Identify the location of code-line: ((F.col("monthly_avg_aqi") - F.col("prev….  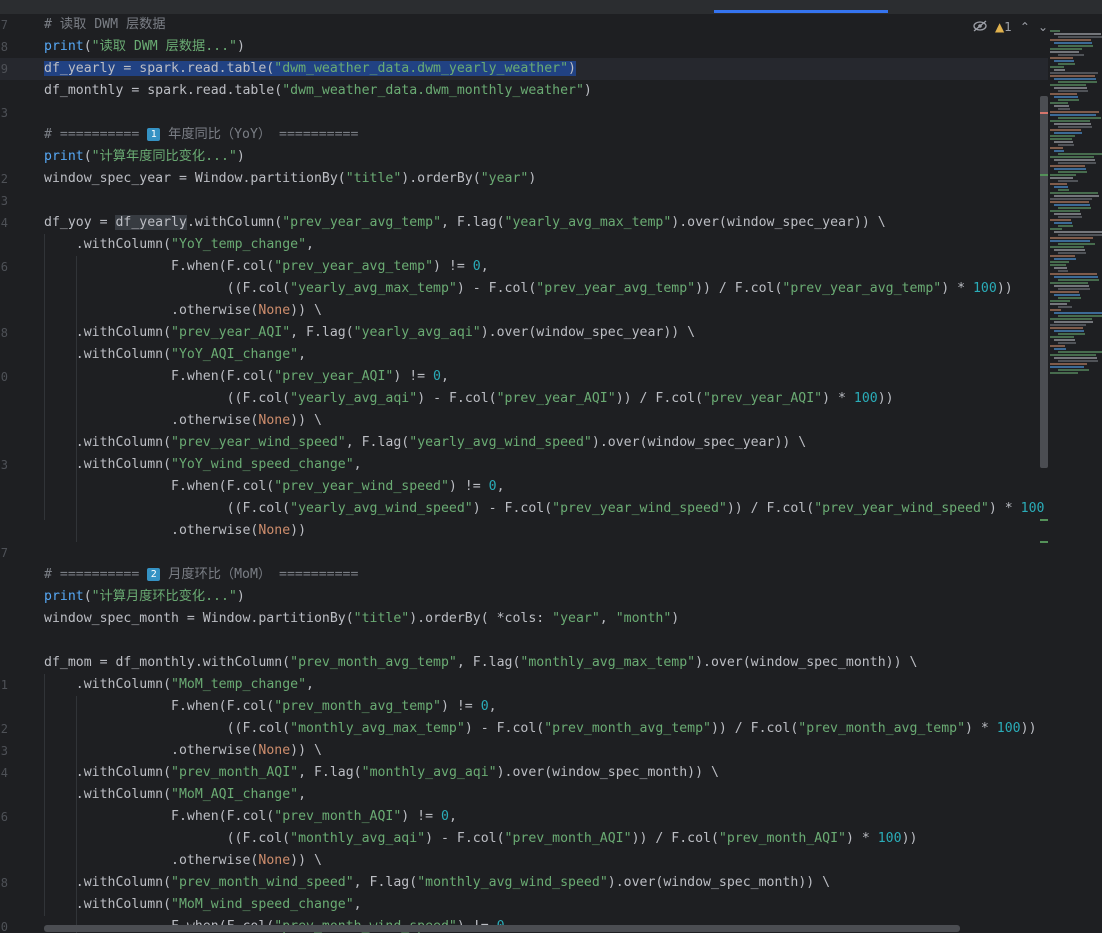
(524, 839).